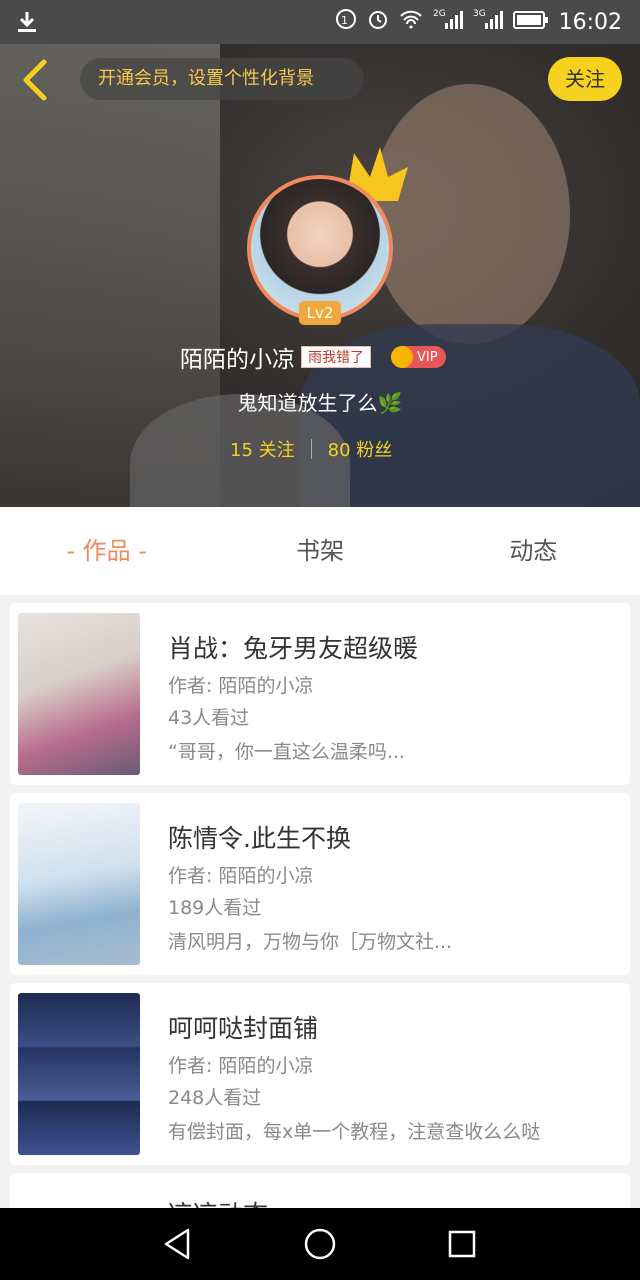 The image size is (640, 1280). I want to click on wifi-icon, so click(411, 22).